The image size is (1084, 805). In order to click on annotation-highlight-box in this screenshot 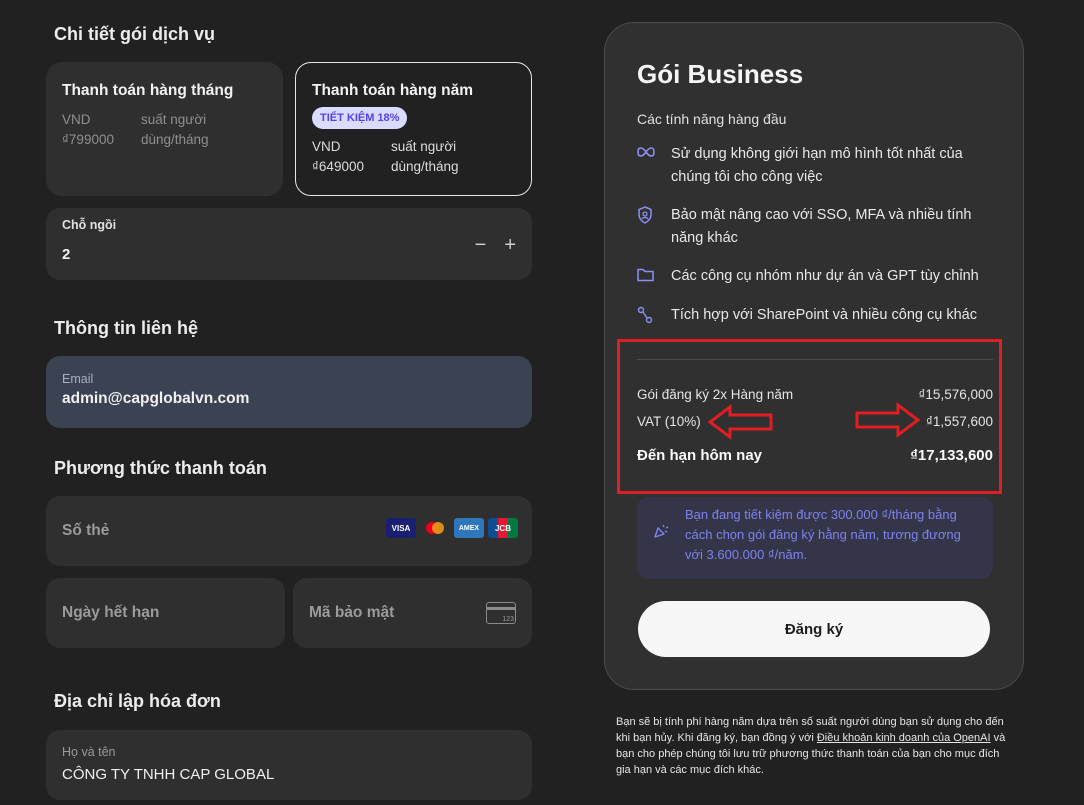, I will do `click(809, 416)`.